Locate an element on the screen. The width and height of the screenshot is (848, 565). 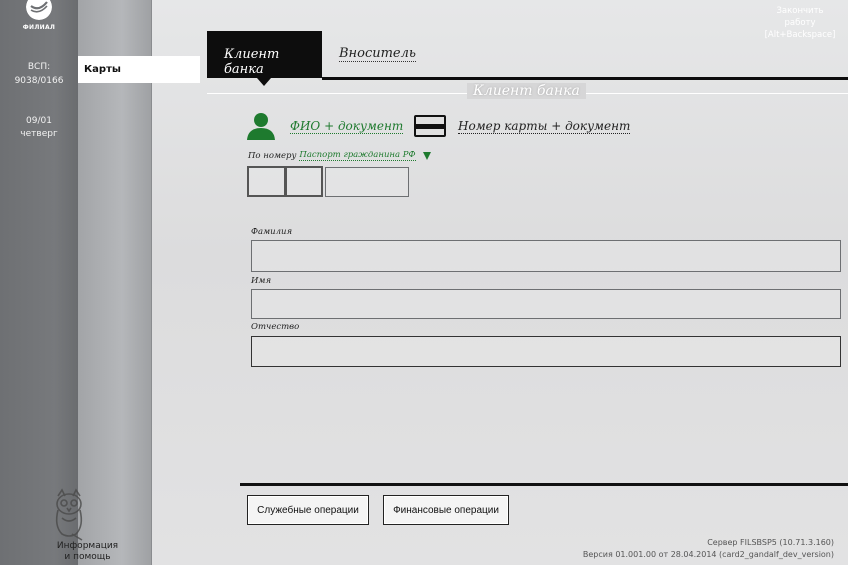
passport-number-input is located at coordinates (367, 182).